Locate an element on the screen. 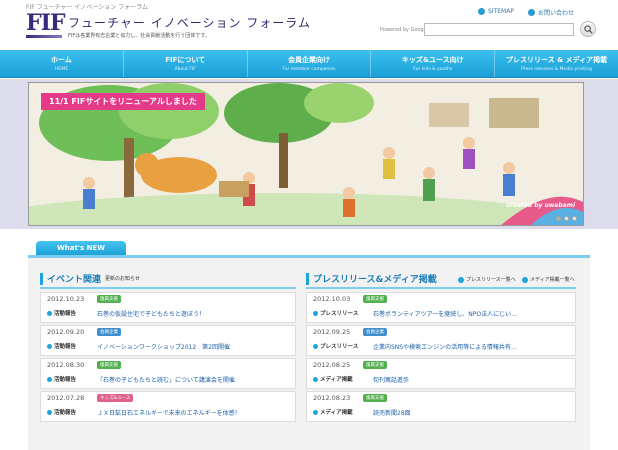 The width and height of the screenshot is (618, 450). news-title-link: 旬刊寓話進歩 is located at coordinates (473, 379).